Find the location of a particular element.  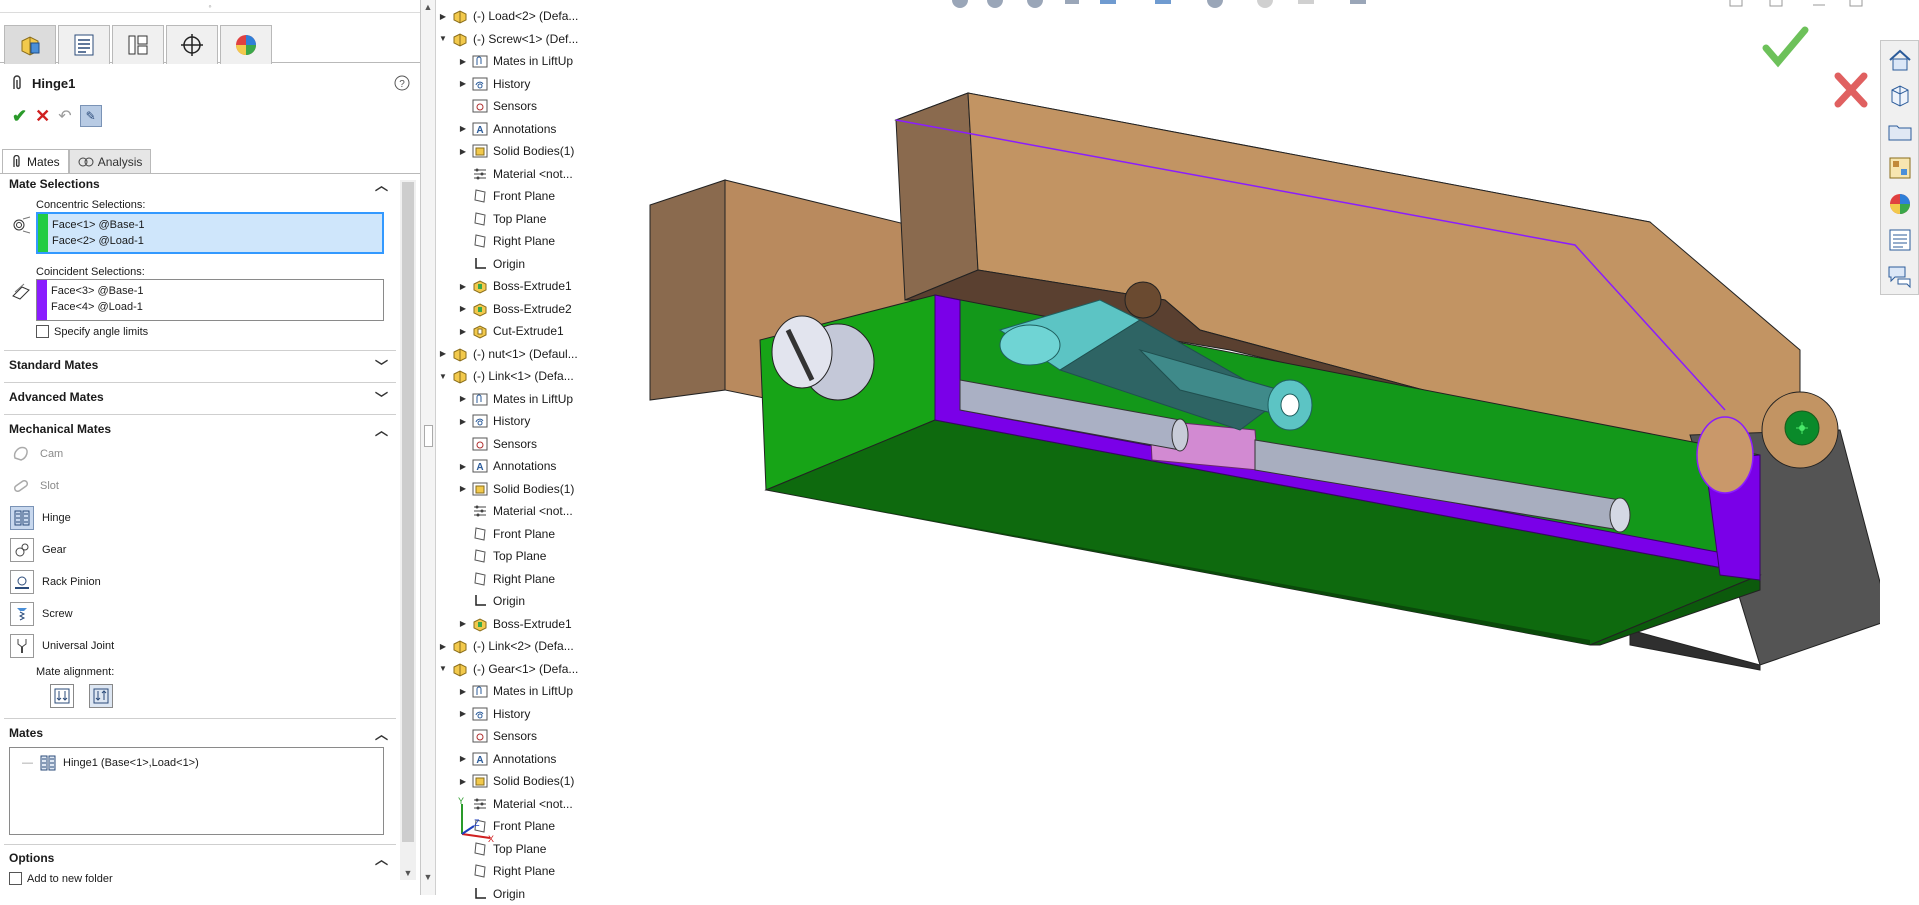

mate-option-rack-pinion: Rack Pinion is located at coordinates (55, 582).